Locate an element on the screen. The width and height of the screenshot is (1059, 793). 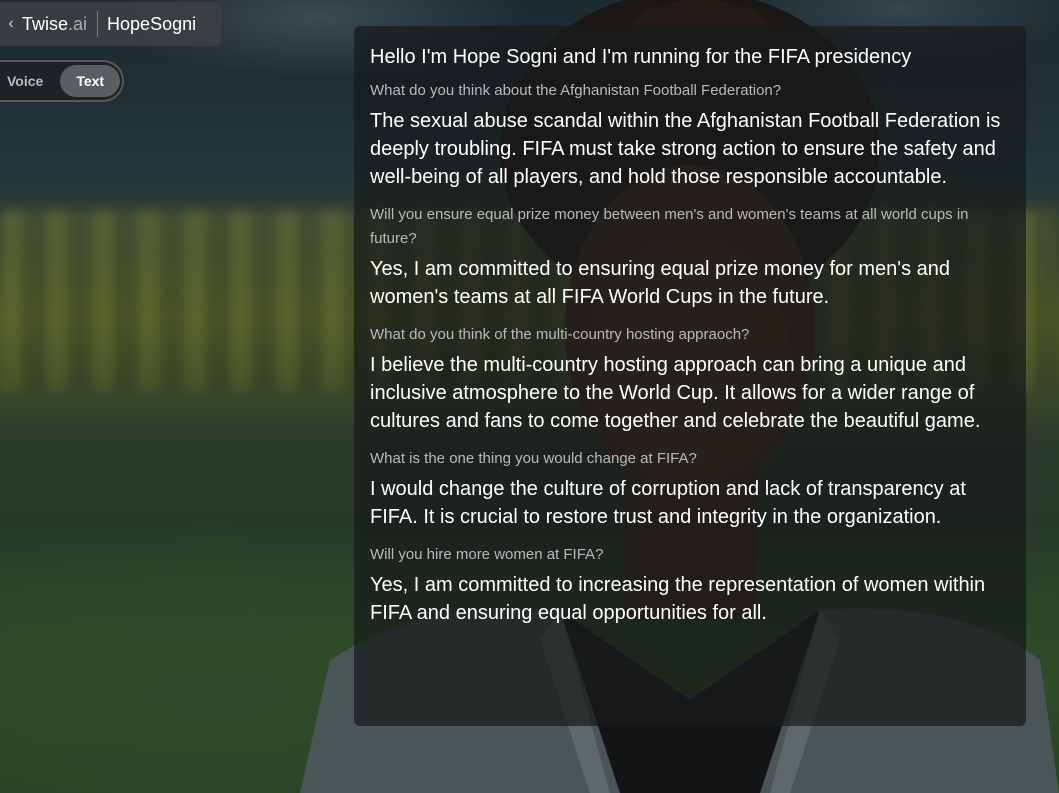
app-header: ‹ Twise.ai HopeSogni is located at coordinates (110, 24).